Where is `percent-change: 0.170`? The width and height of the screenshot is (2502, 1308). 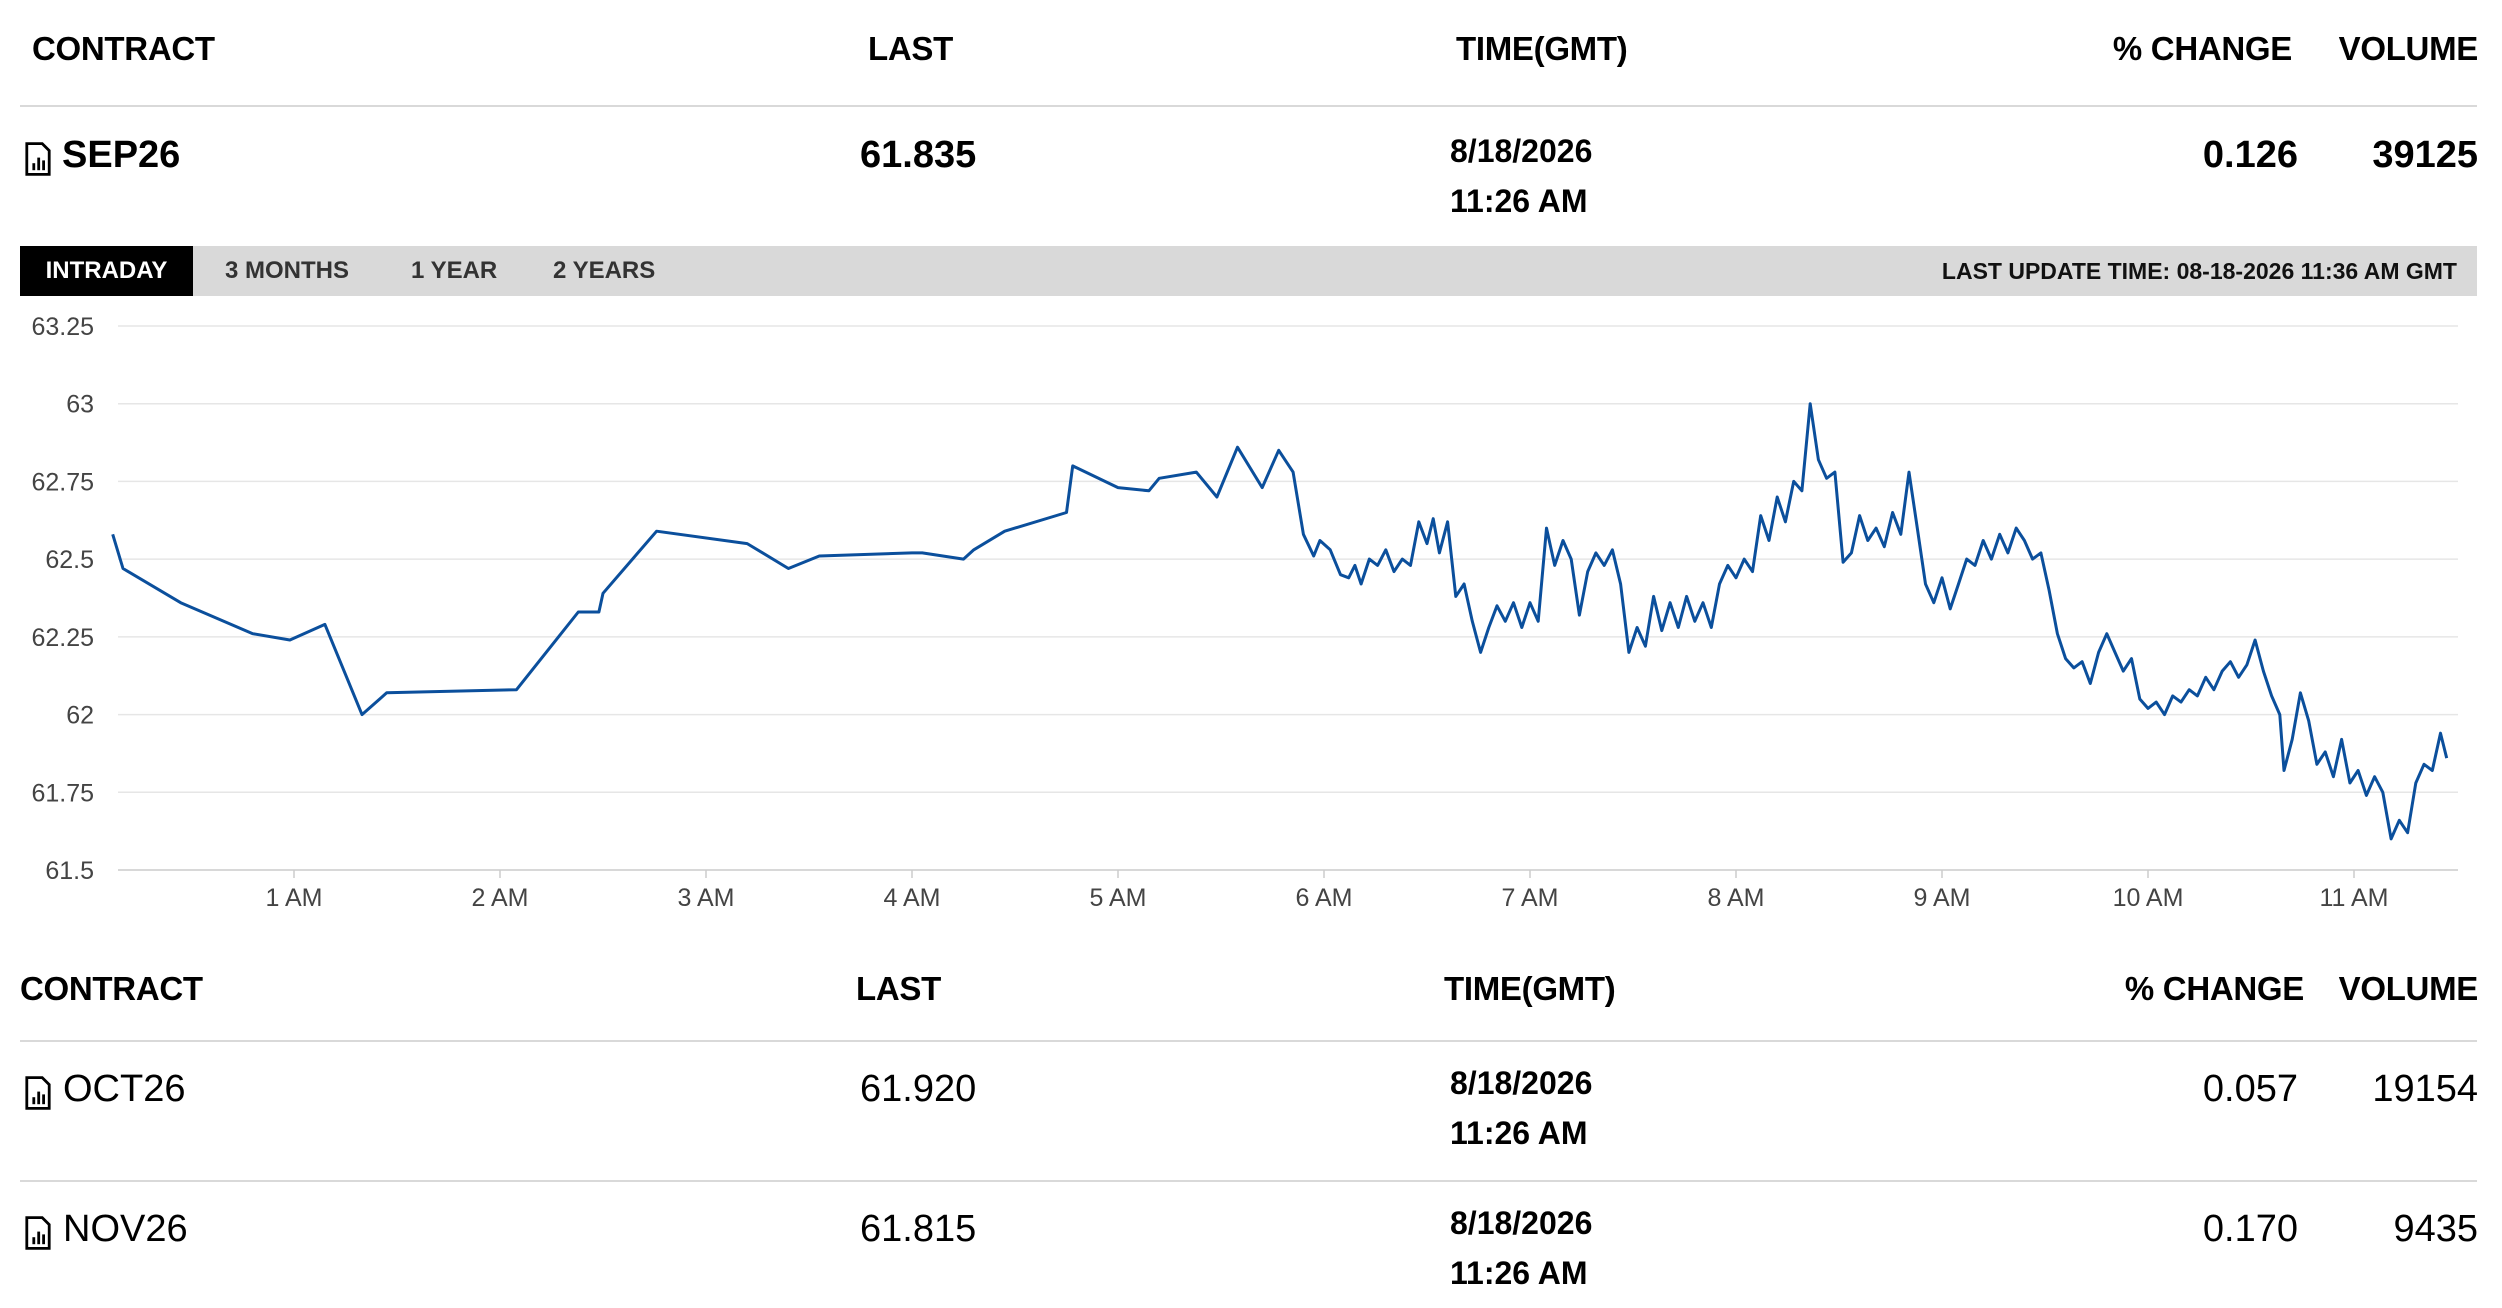 percent-change: 0.170 is located at coordinates (2250, 1229).